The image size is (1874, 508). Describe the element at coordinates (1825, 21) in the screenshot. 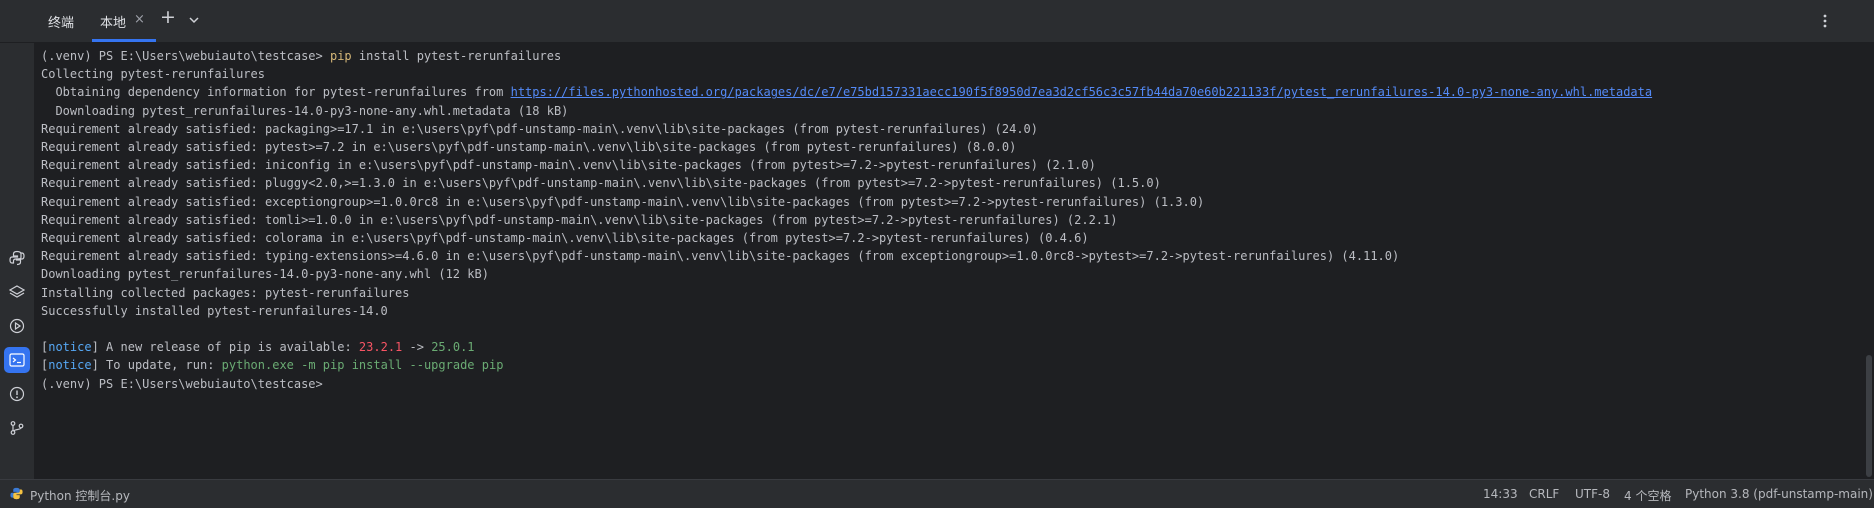

I see `more-vertical-icon` at that location.